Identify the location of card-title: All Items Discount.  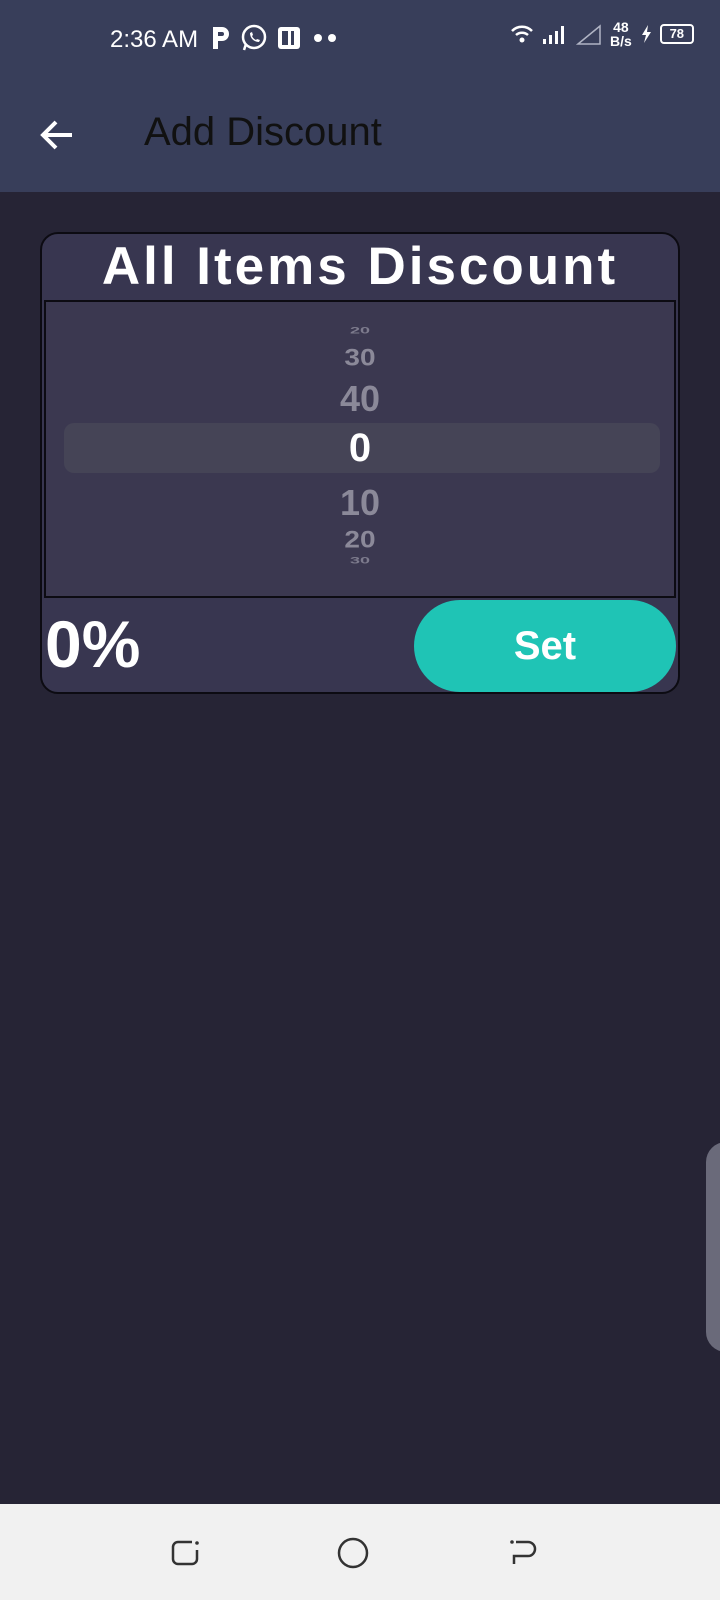
(360, 266).